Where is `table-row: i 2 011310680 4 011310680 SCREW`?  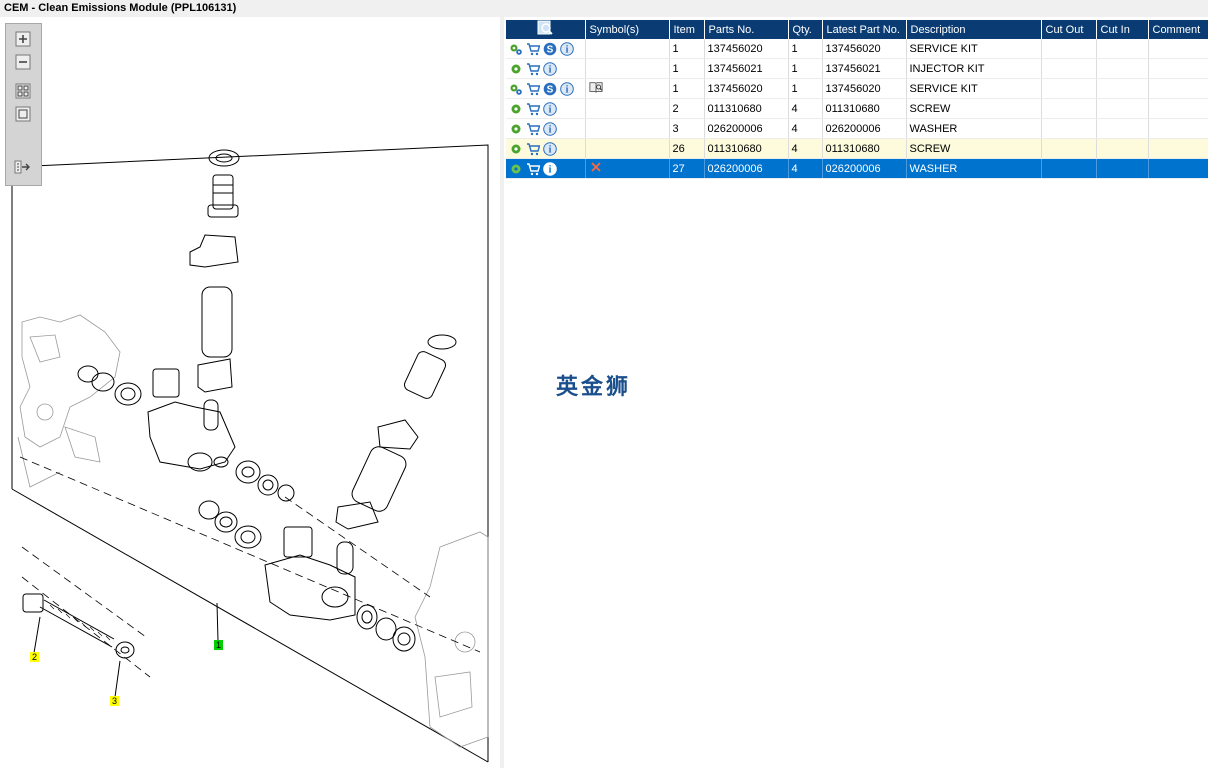 table-row: i 2 011310680 4 011310680 SCREW is located at coordinates (857, 108).